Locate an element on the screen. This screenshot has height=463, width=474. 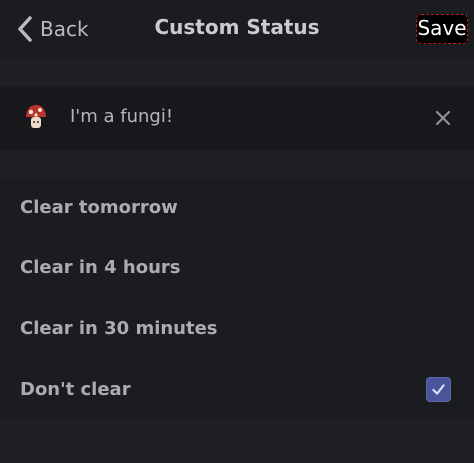
custom-status-field: I'm a fungi! is located at coordinates (237, 118).